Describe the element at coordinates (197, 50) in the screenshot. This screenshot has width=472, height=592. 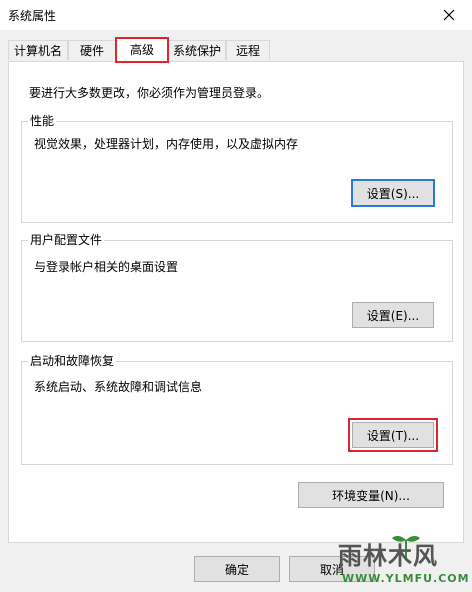
I see `tab-system-protection: 系统保护` at that location.